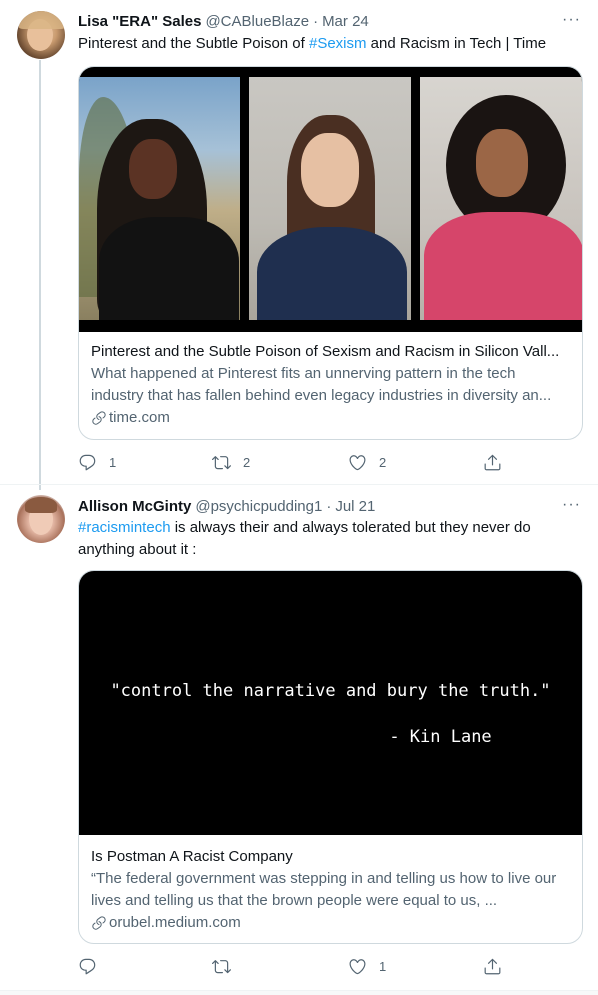 Image resolution: width=598 pixels, height=995 pixels. Describe the element at coordinates (299, 992) in the screenshot. I see `feed-bottom-divider` at that location.